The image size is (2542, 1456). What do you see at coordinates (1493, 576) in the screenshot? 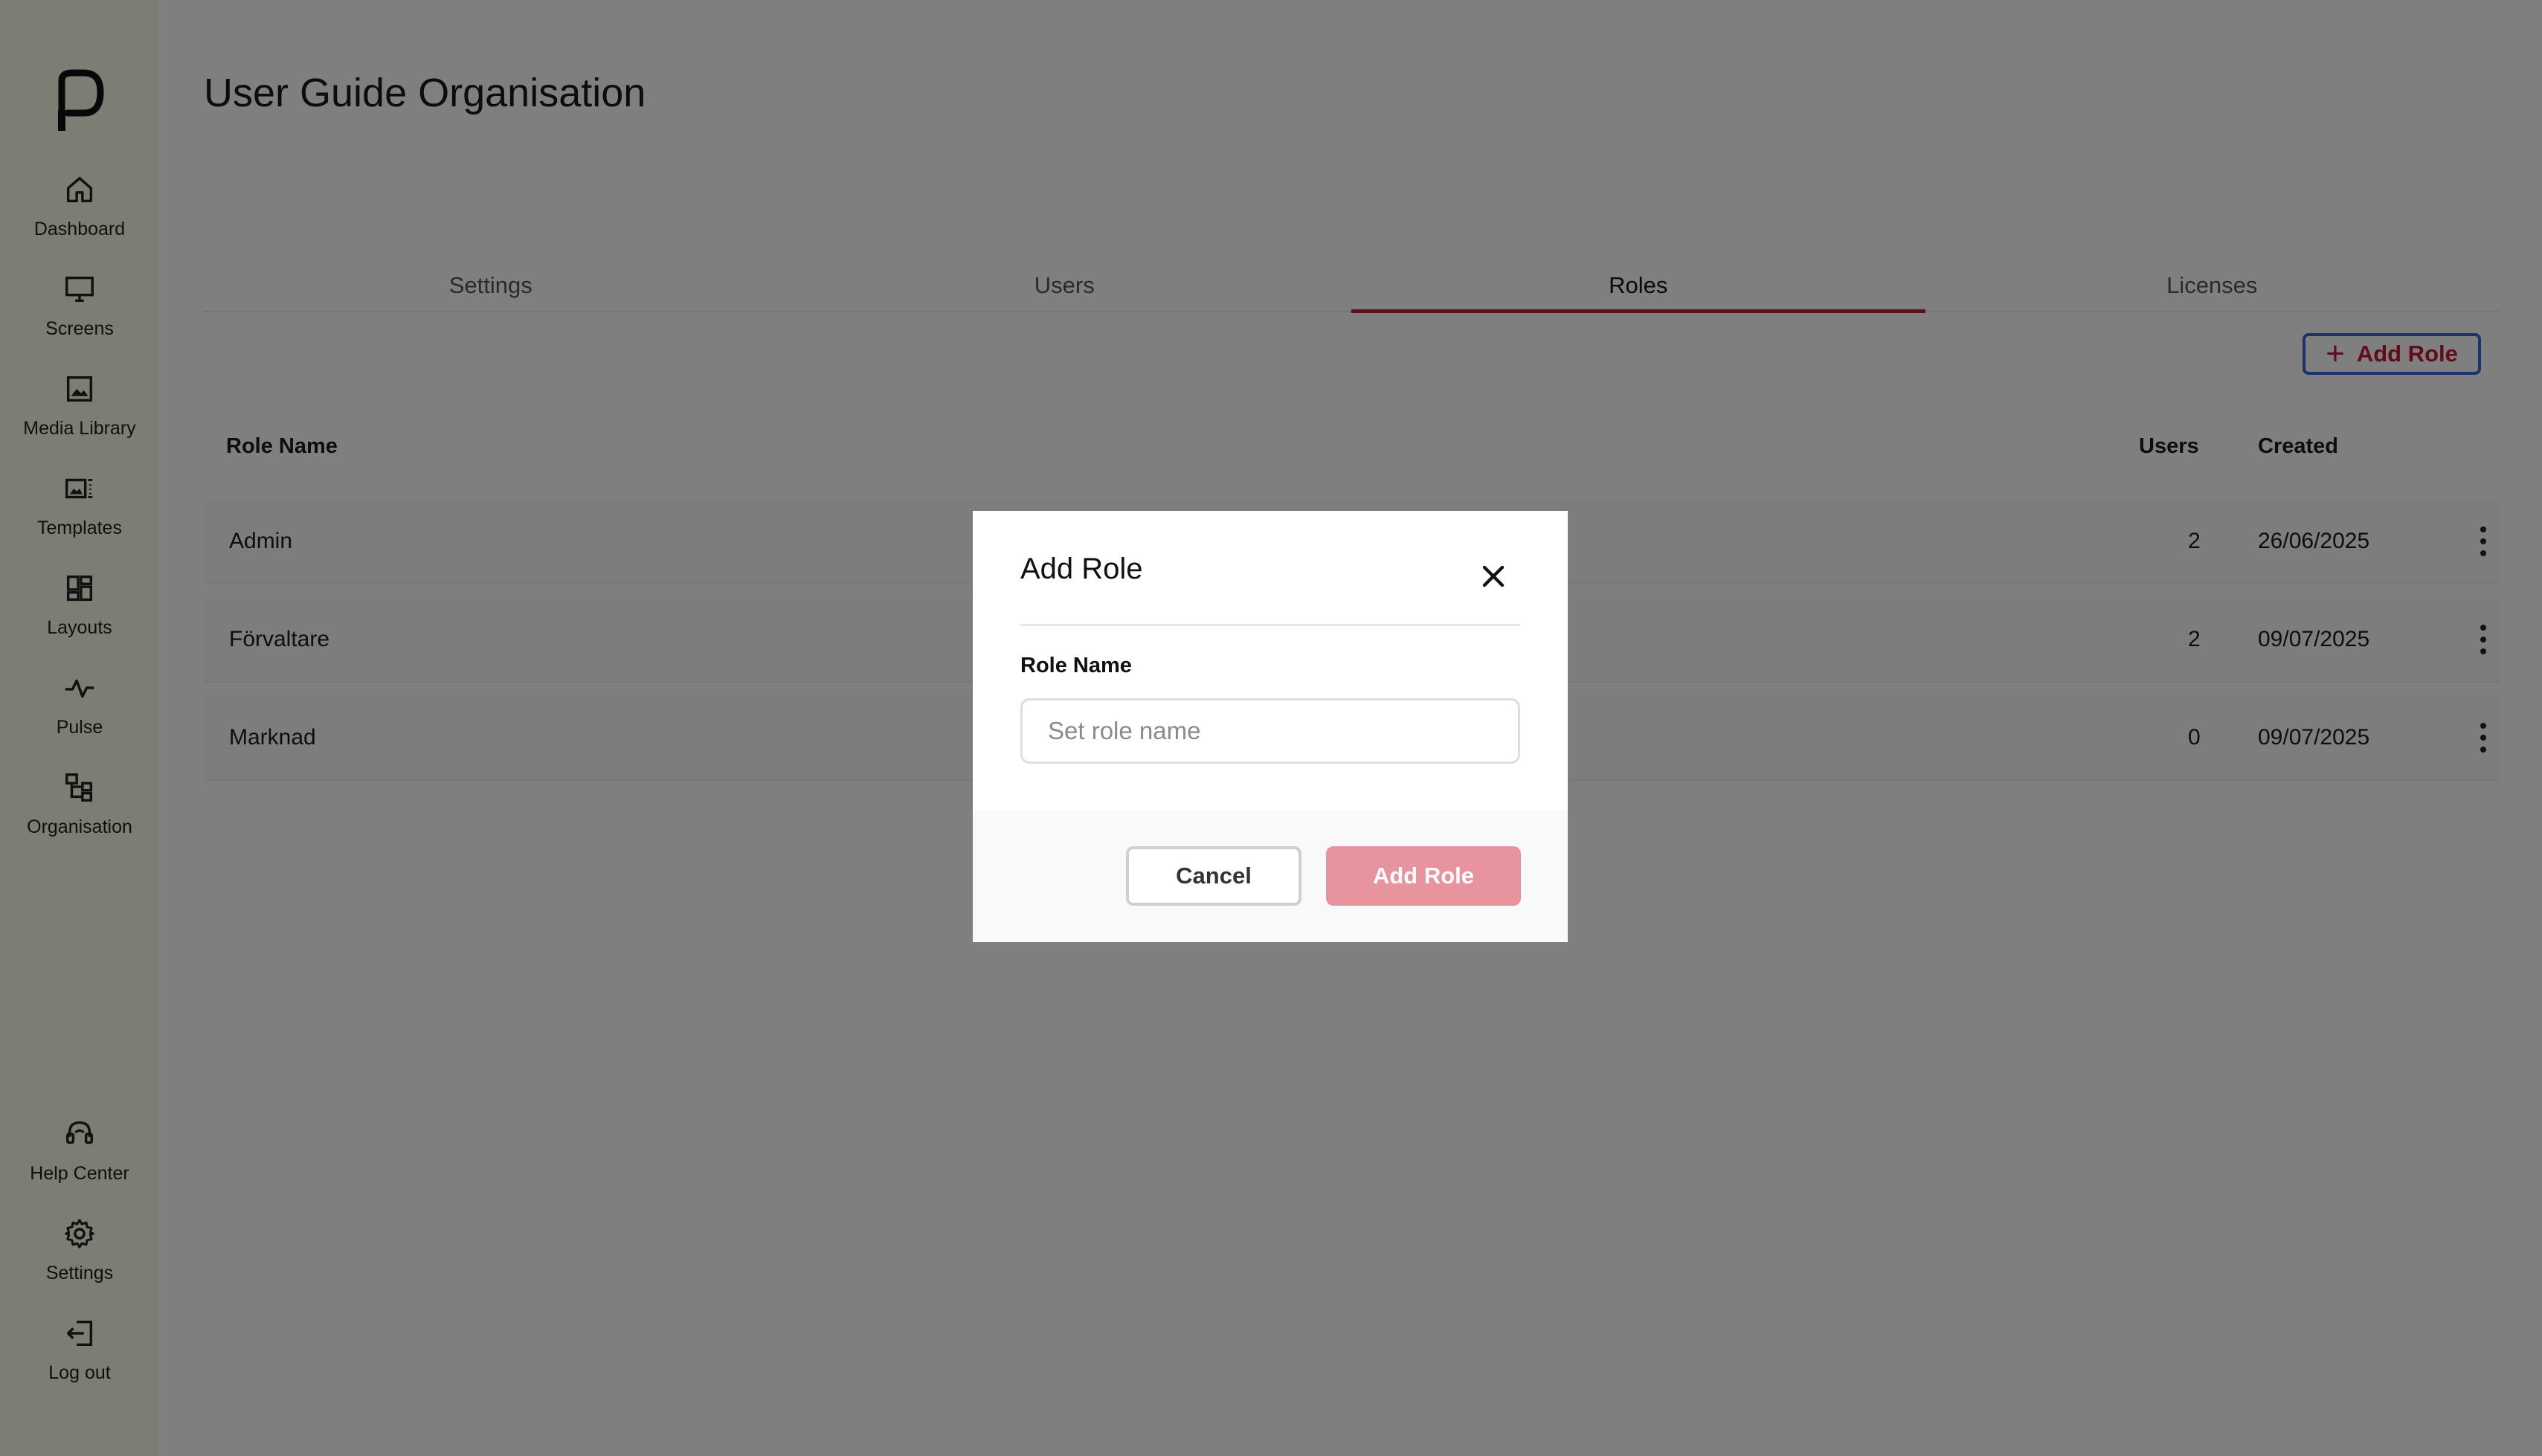
I see `close-icon` at bounding box center [1493, 576].